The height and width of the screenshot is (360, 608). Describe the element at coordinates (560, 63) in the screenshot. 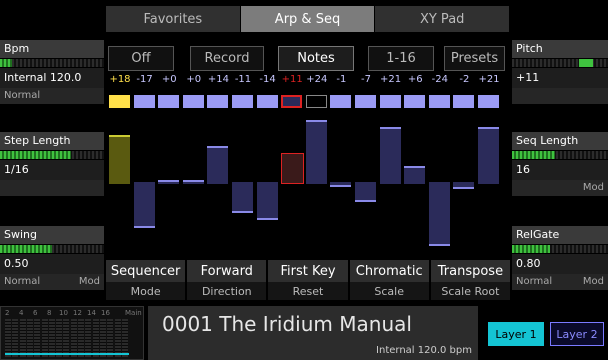

I see `pitch-meter` at that location.